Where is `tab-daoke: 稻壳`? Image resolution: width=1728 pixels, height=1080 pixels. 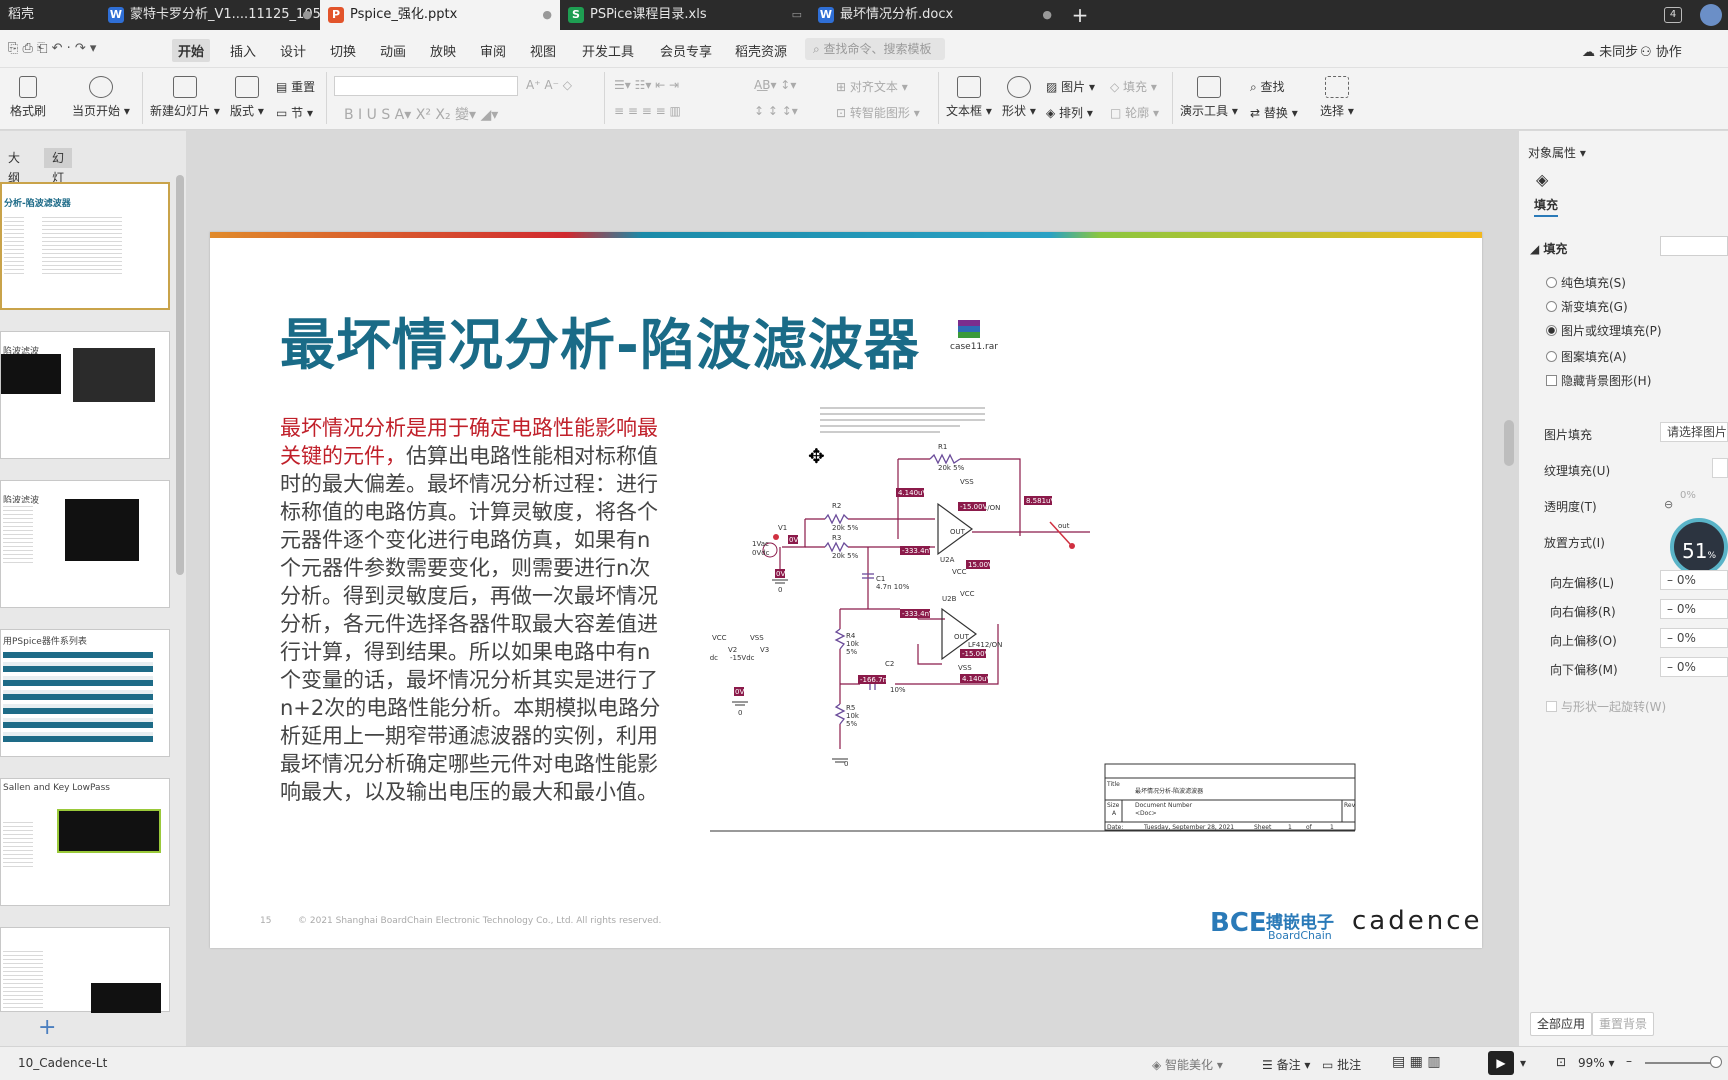 tab-daoke: 稻壳 is located at coordinates (50, 15).